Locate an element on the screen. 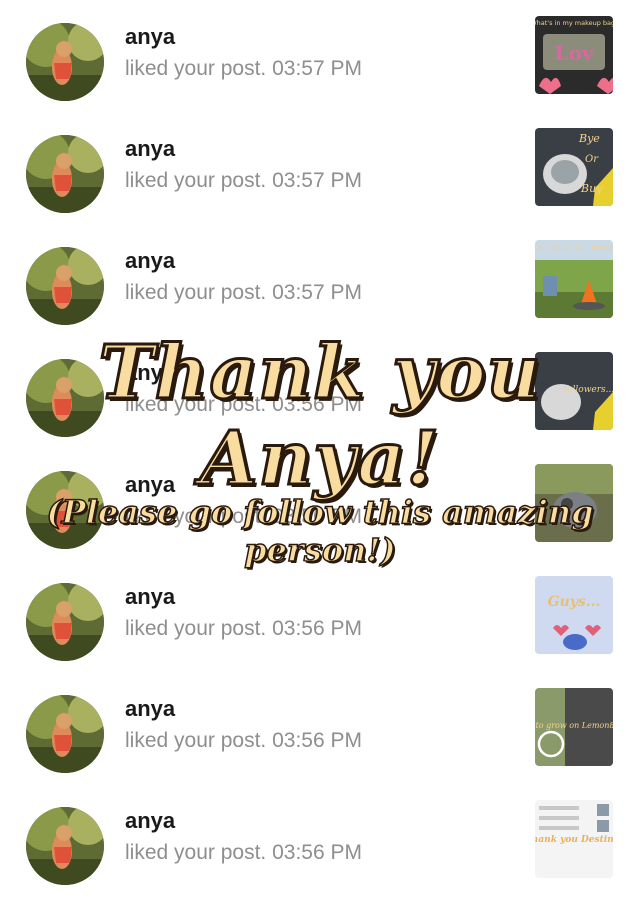 The height and width of the screenshot is (921, 640). thumb-caption: What's in my makeup bag! is located at coordinates (574, 23).